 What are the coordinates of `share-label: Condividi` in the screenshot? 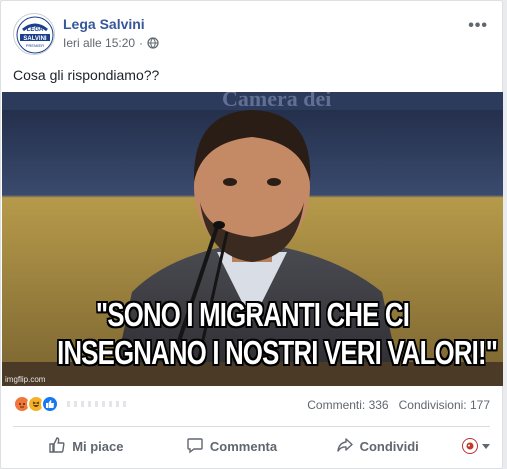 It's located at (389, 446).